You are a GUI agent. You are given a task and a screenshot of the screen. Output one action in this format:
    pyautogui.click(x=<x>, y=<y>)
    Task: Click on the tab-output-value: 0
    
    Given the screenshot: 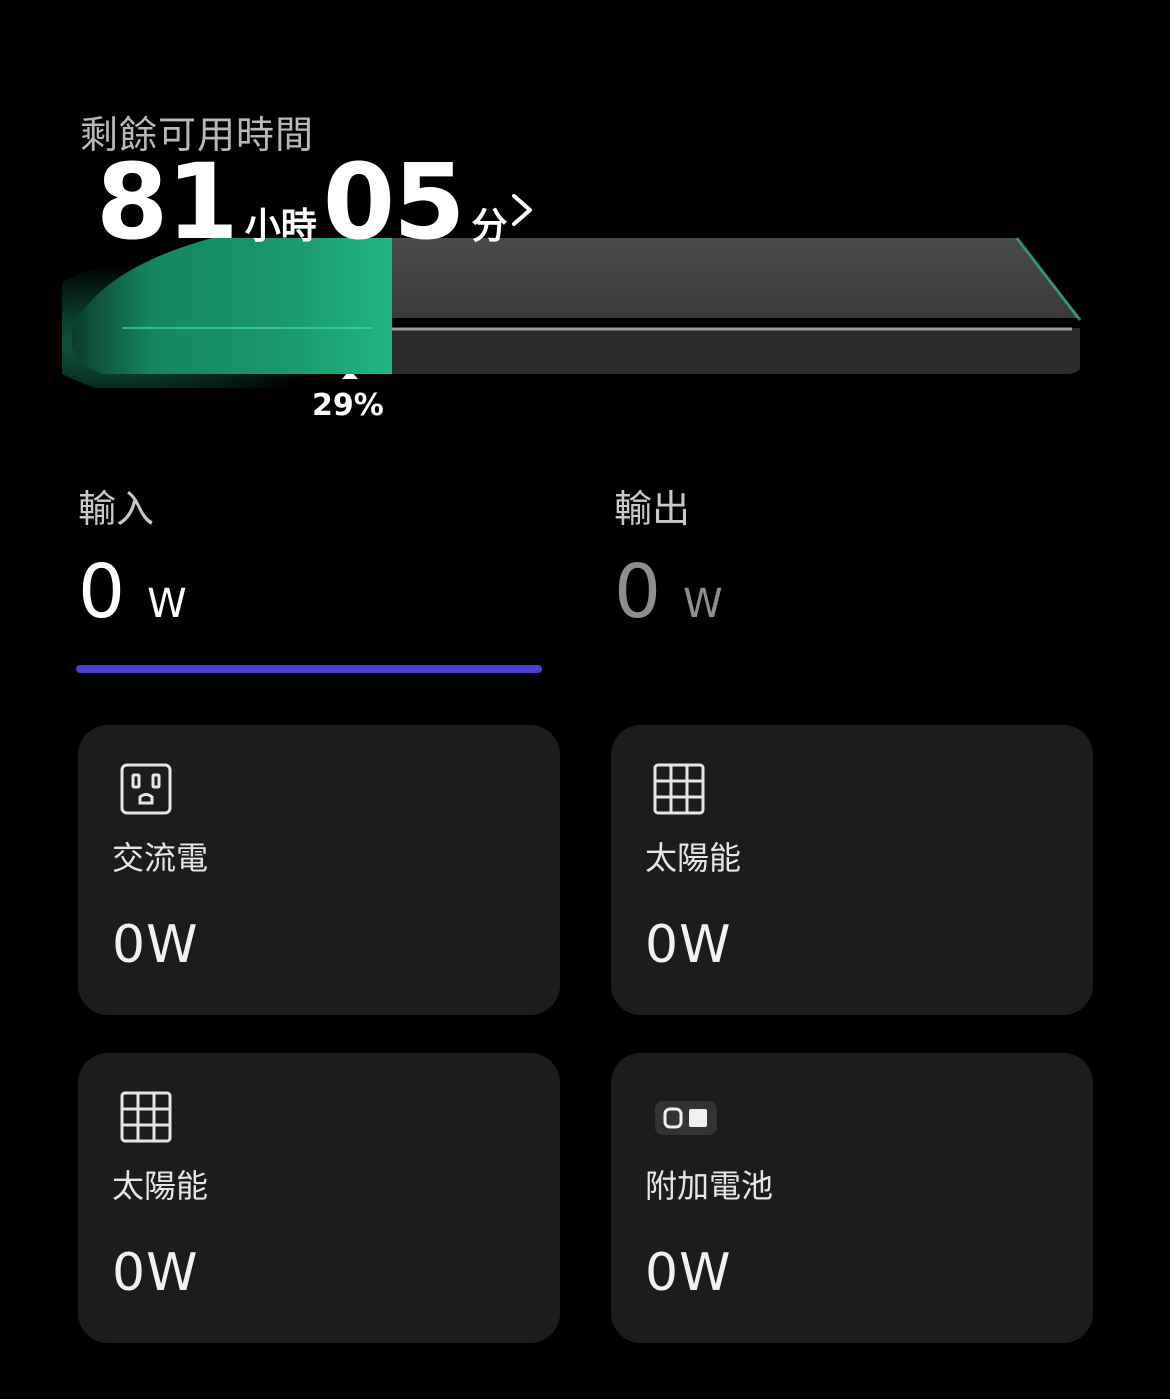 What is the action you would take?
    pyautogui.click(x=638, y=592)
    